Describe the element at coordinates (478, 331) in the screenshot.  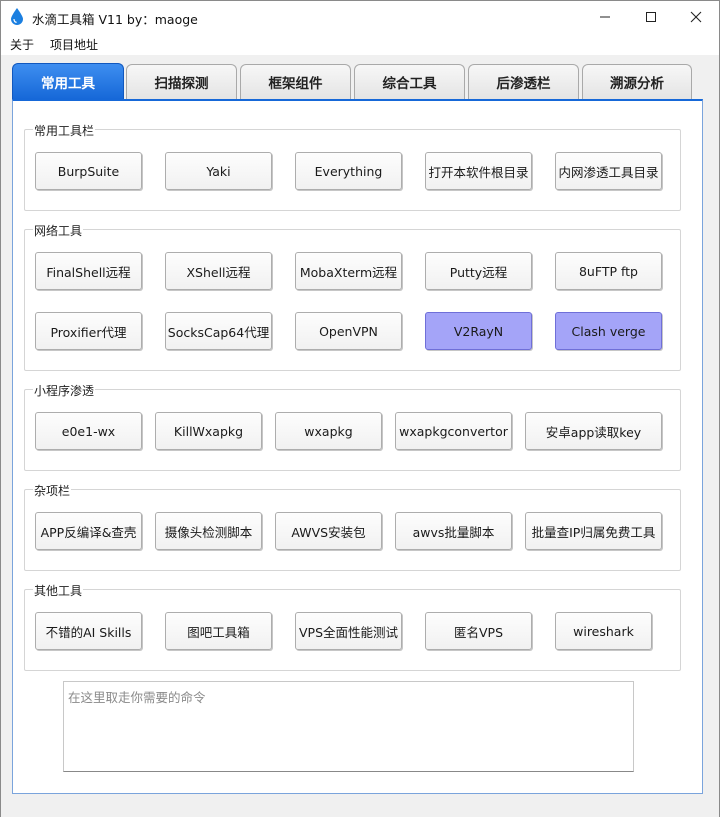
I see `v2rayn-button: V2RayN` at that location.